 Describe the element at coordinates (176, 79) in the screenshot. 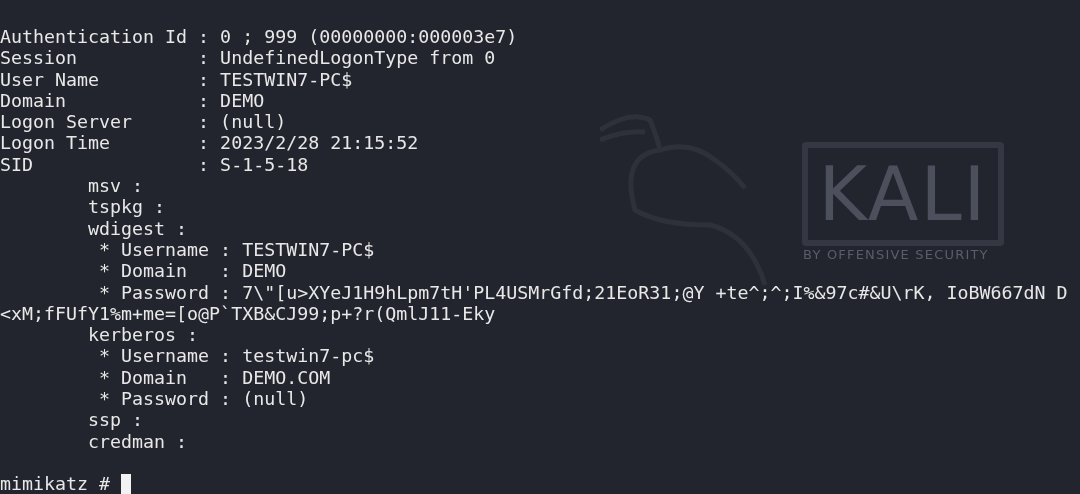

I see `terminal-line: User Name : TESTWIN7-PC$` at that location.